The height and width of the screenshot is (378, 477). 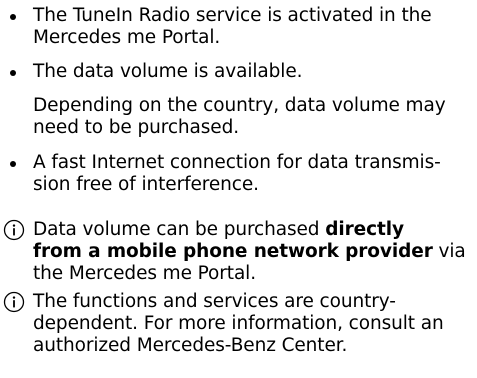 What do you see at coordinates (168, 71) in the screenshot?
I see `bullet-text: The data volume is available.` at bounding box center [168, 71].